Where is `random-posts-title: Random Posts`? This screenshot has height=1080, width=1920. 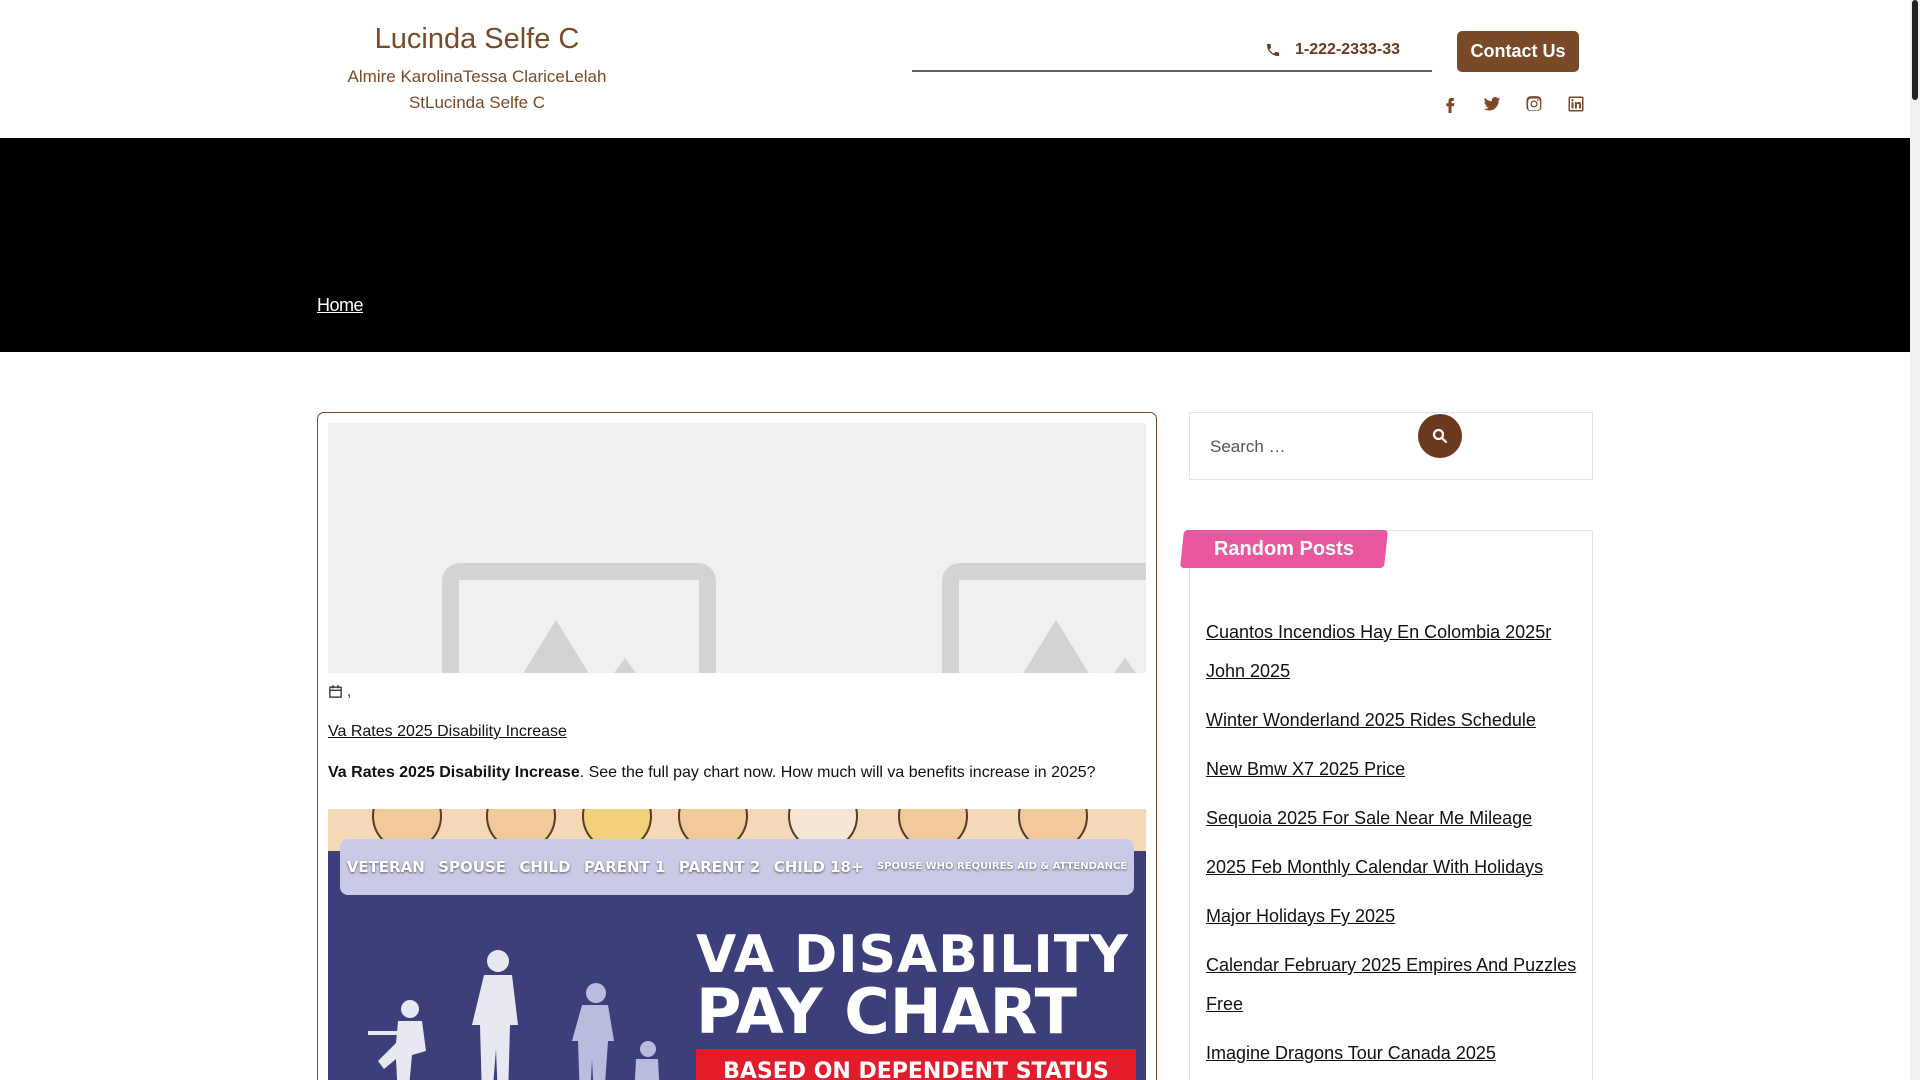 random-posts-title: Random Posts is located at coordinates (1284, 549).